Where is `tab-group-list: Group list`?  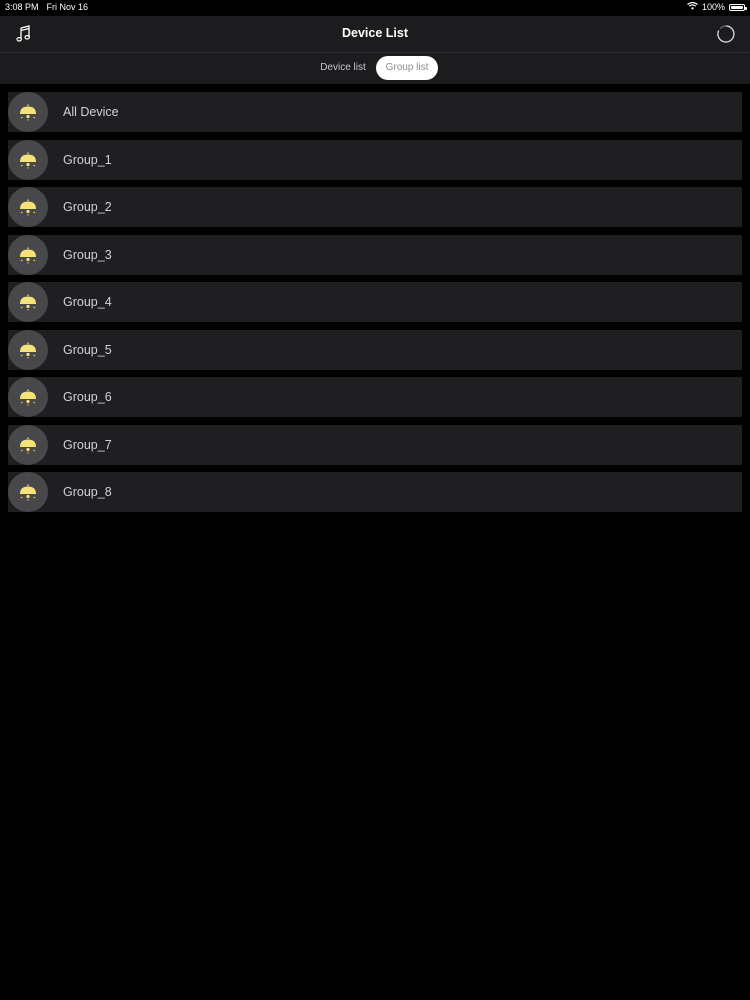 tab-group-list: Group list is located at coordinates (407, 68).